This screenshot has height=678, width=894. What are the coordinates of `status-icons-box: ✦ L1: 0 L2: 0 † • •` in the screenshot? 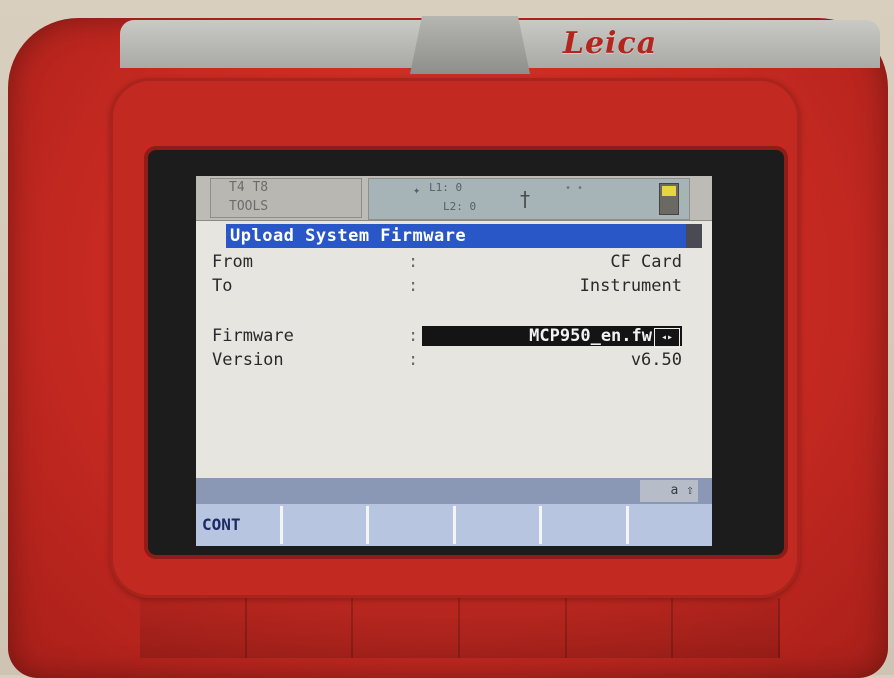 It's located at (529, 199).